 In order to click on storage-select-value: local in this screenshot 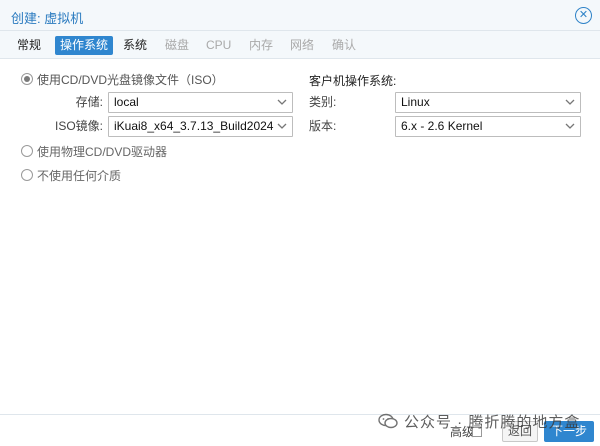, I will do `click(126, 102)`.